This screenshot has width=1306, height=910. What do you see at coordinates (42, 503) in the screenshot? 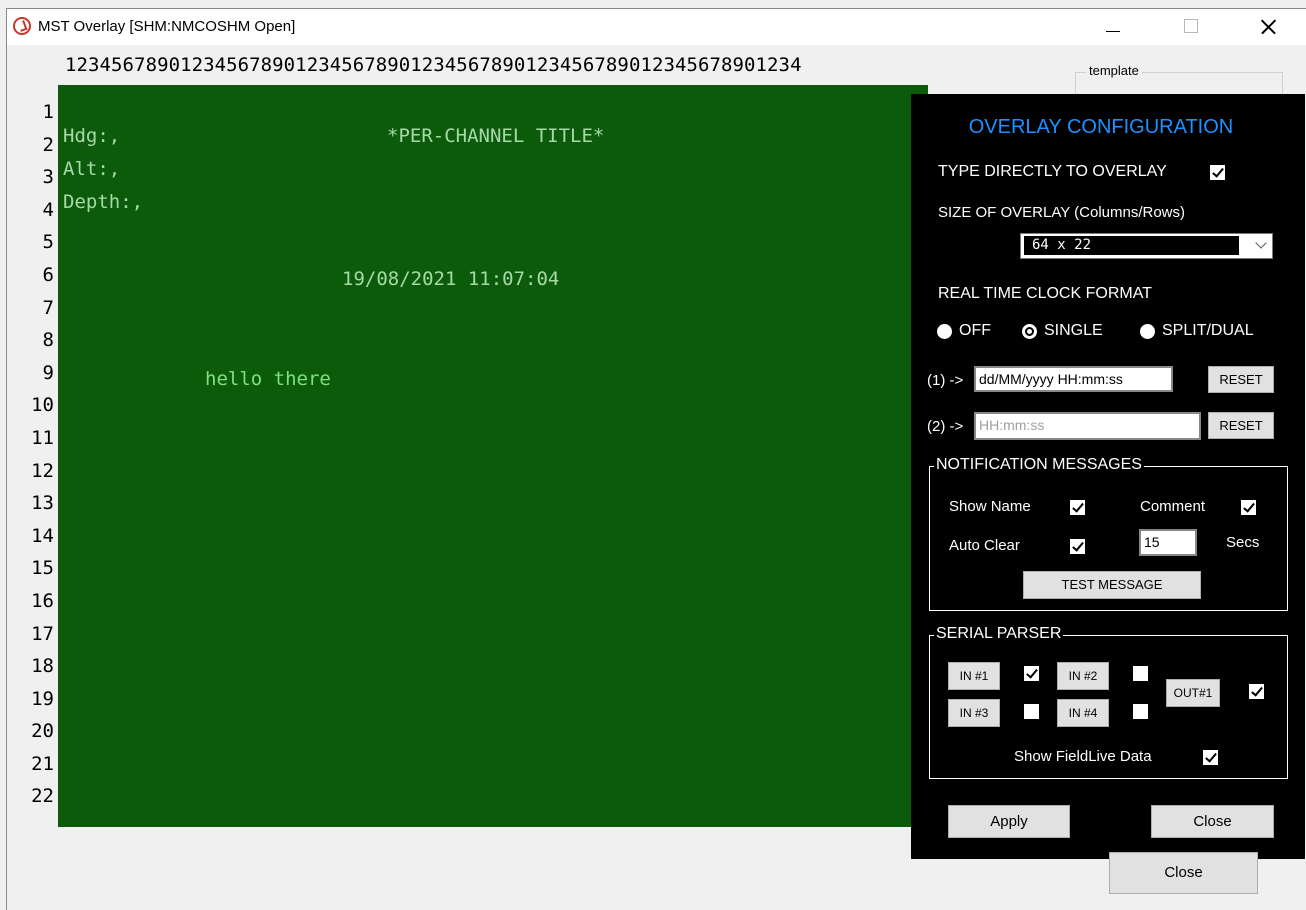
I see `row-number: 13` at bounding box center [42, 503].